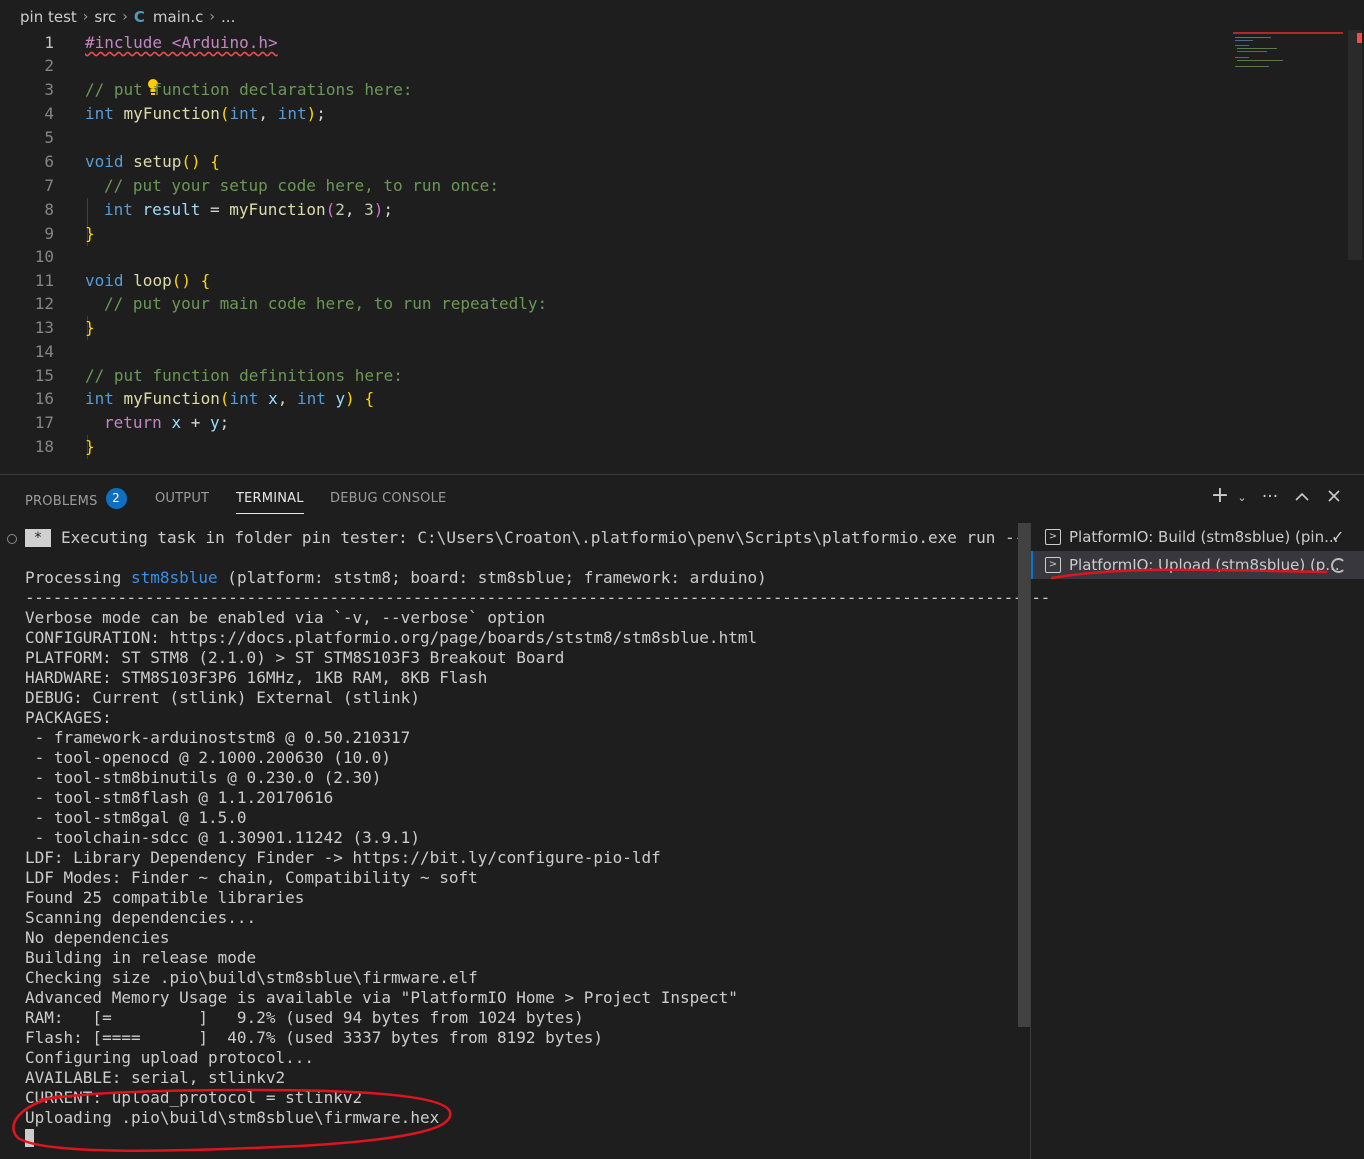 This screenshot has height=1159, width=1364. Describe the element at coordinates (49, 42) in the screenshot. I see `line-number: 1` at that location.